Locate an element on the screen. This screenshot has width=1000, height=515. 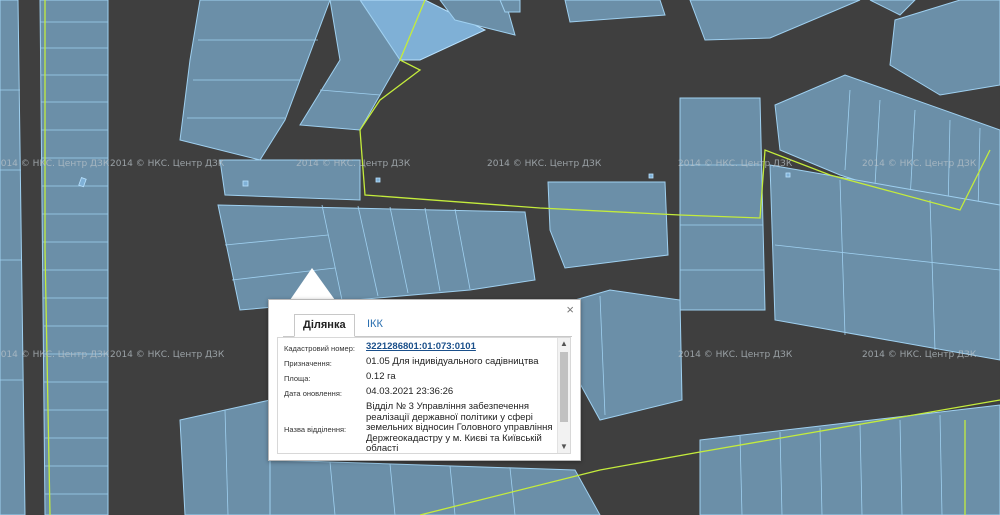
field-area: Площа: 0.12 га is located at coordinates (418, 378).